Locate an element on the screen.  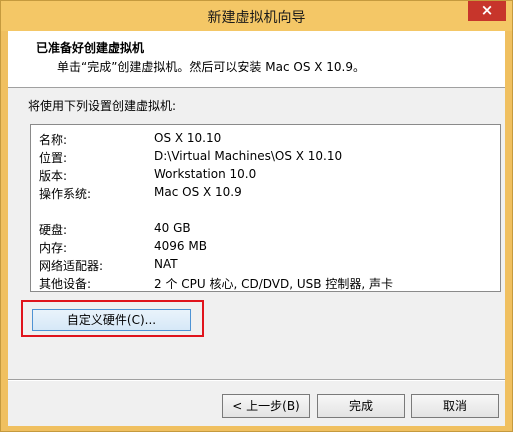
setting-value: 4096 MB is located at coordinates (180, 246).